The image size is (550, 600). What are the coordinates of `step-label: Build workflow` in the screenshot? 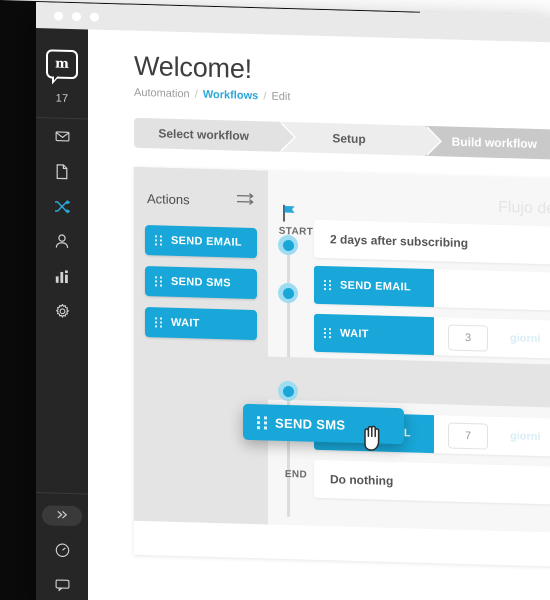 It's located at (494, 142).